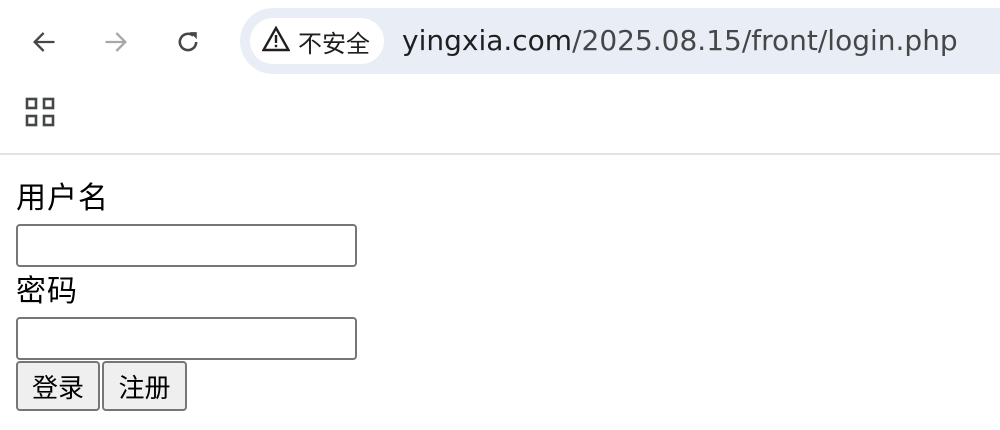 Image resolution: width=1000 pixels, height=430 pixels. I want to click on login-button: 登录, so click(58, 386).